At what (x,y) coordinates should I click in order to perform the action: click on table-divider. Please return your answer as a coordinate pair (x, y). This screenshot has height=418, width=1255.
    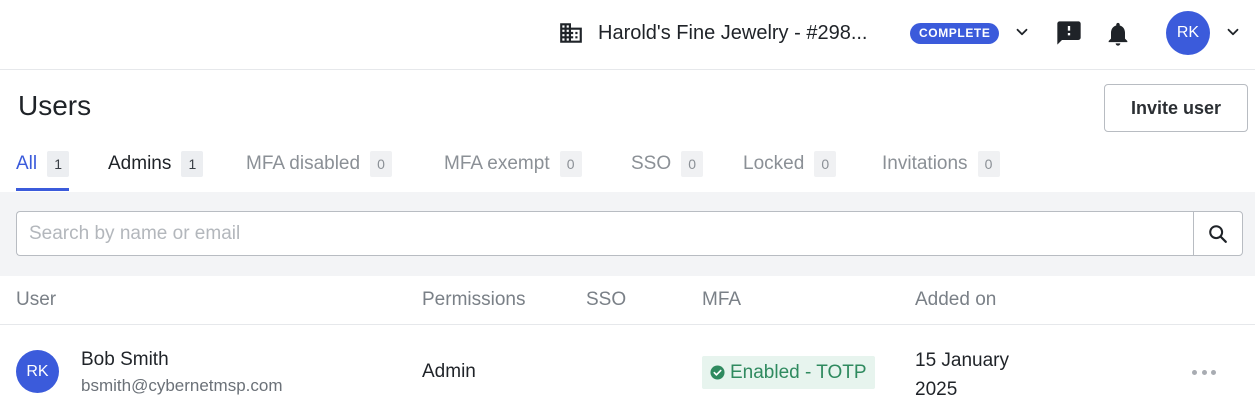
    Looking at the image, I should click on (627, 324).